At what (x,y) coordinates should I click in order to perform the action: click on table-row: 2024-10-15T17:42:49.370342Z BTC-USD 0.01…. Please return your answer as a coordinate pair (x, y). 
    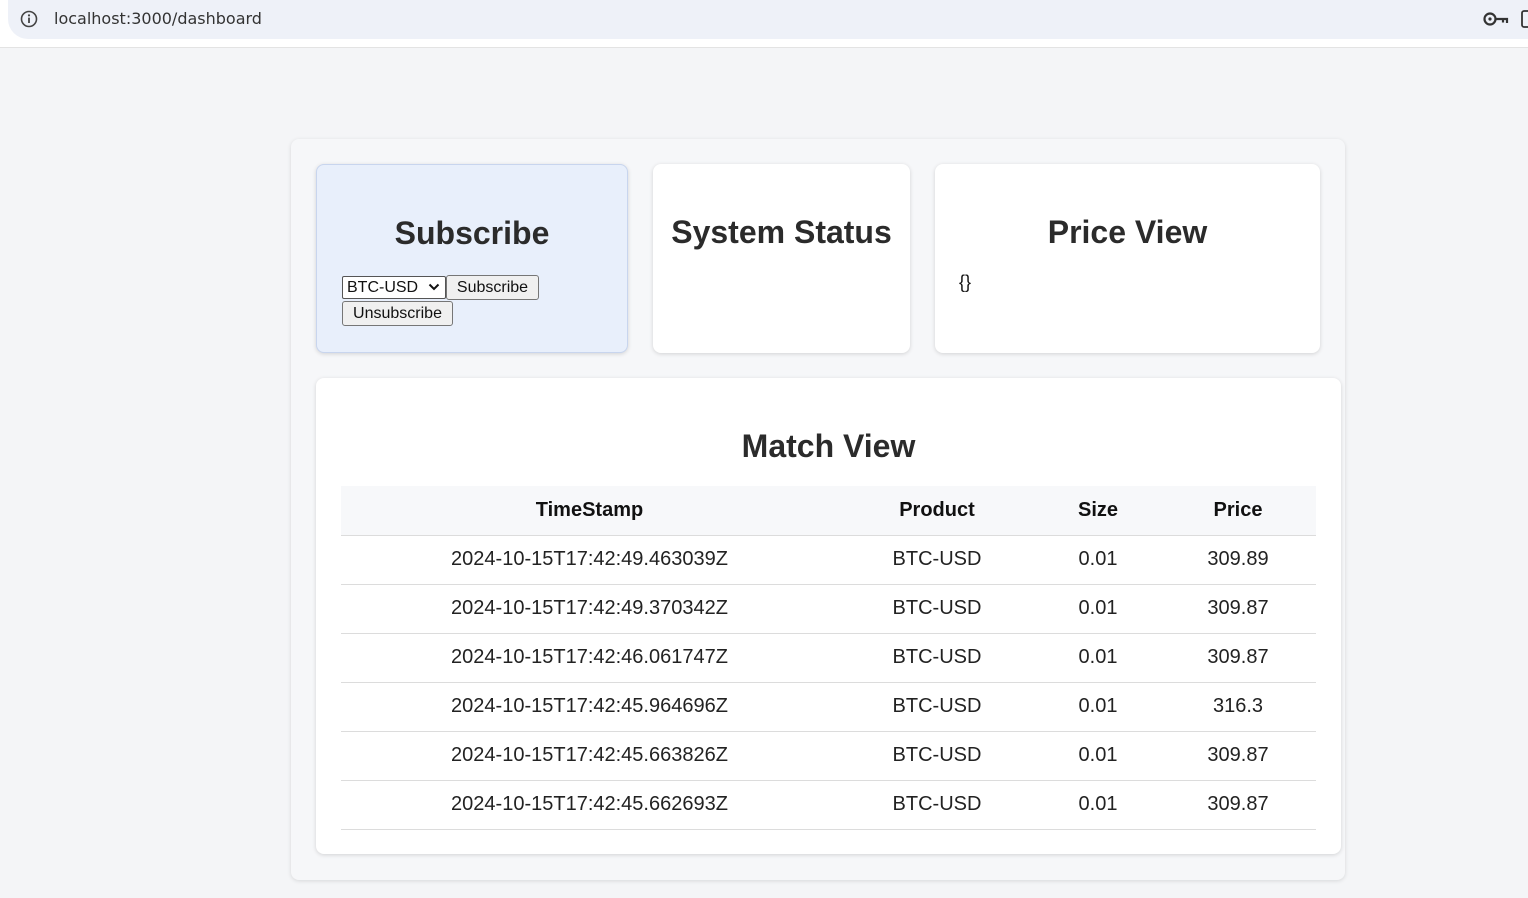
    Looking at the image, I should click on (828, 609).